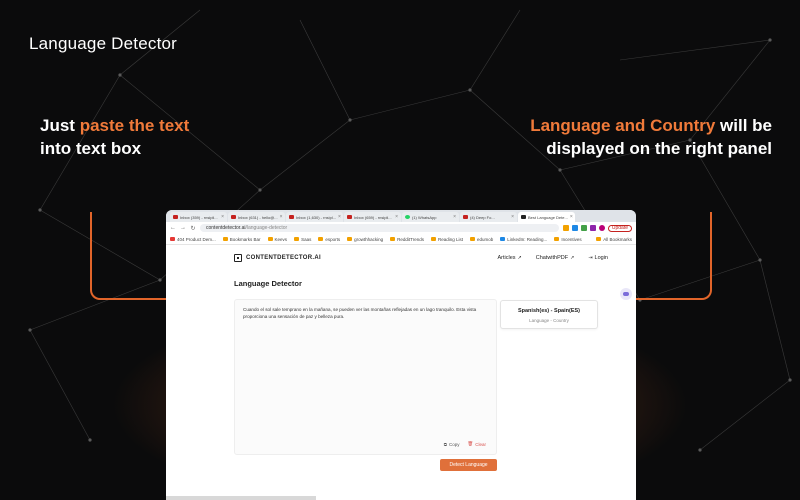 This screenshot has height=500, width=800. I want to click on url-path: /language-detector, so click(266, 228).